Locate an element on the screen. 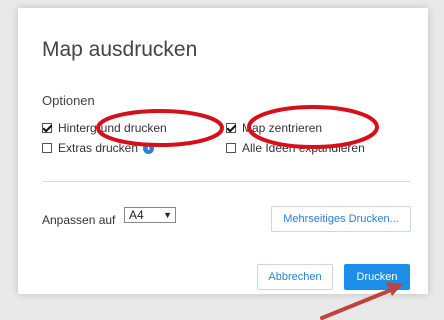  section-divider is located at coordinates (226, 181).